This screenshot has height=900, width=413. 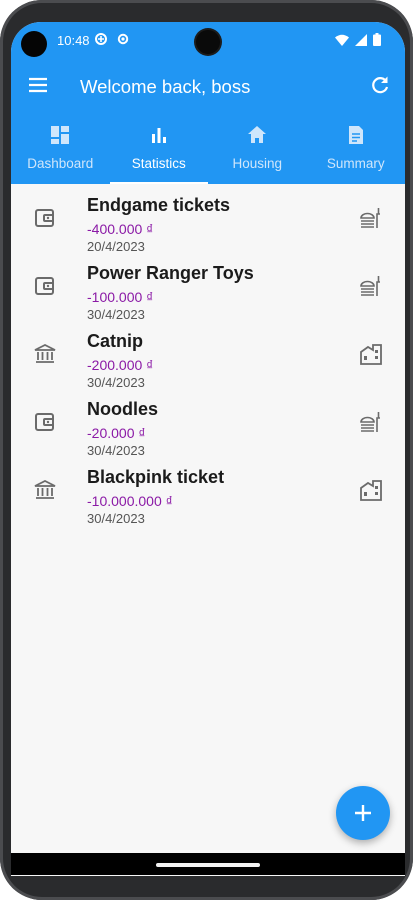 I want to click on list-item: Noodles -20.000 ₫ 30/4/2023, so click(x=208, y=423).